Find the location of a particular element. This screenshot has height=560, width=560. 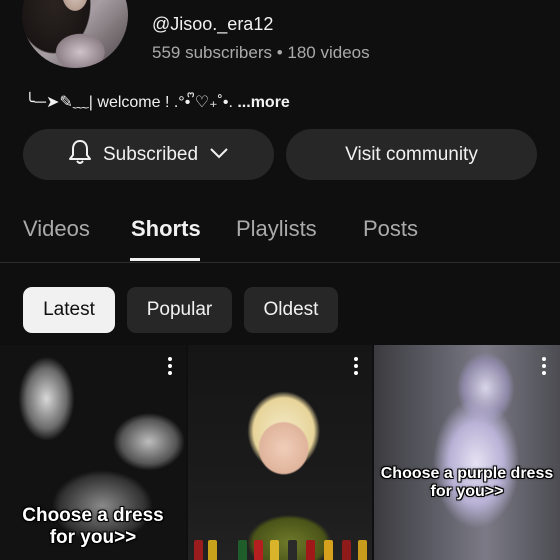

short-caption: Choose a purple dress for you>> is located at coordinates (467, 483).